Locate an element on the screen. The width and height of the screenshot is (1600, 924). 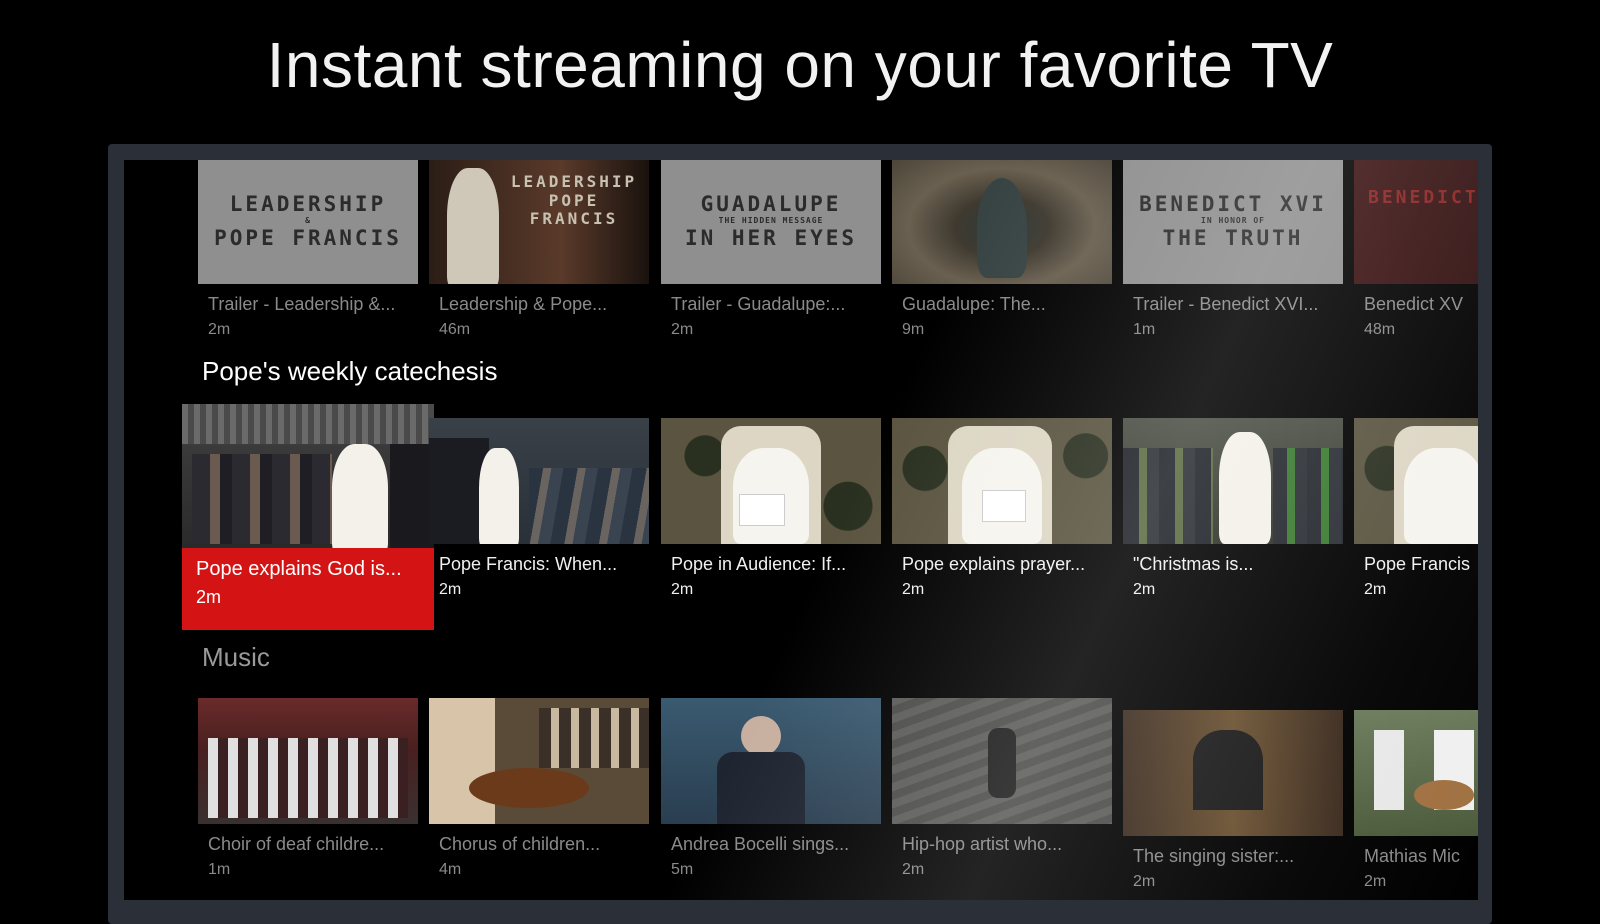
video-card: Pope explains prayer... 2m is located at coordinates (1002, 508).